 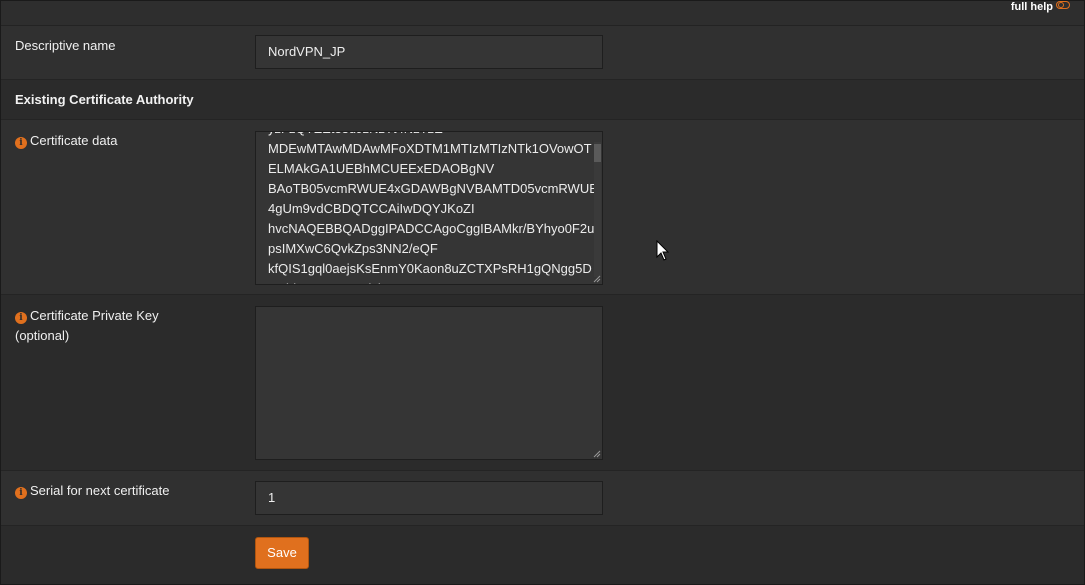 I want to click on certificate-data-label-wrap: i Certificate data, so click(x=66, y=141).